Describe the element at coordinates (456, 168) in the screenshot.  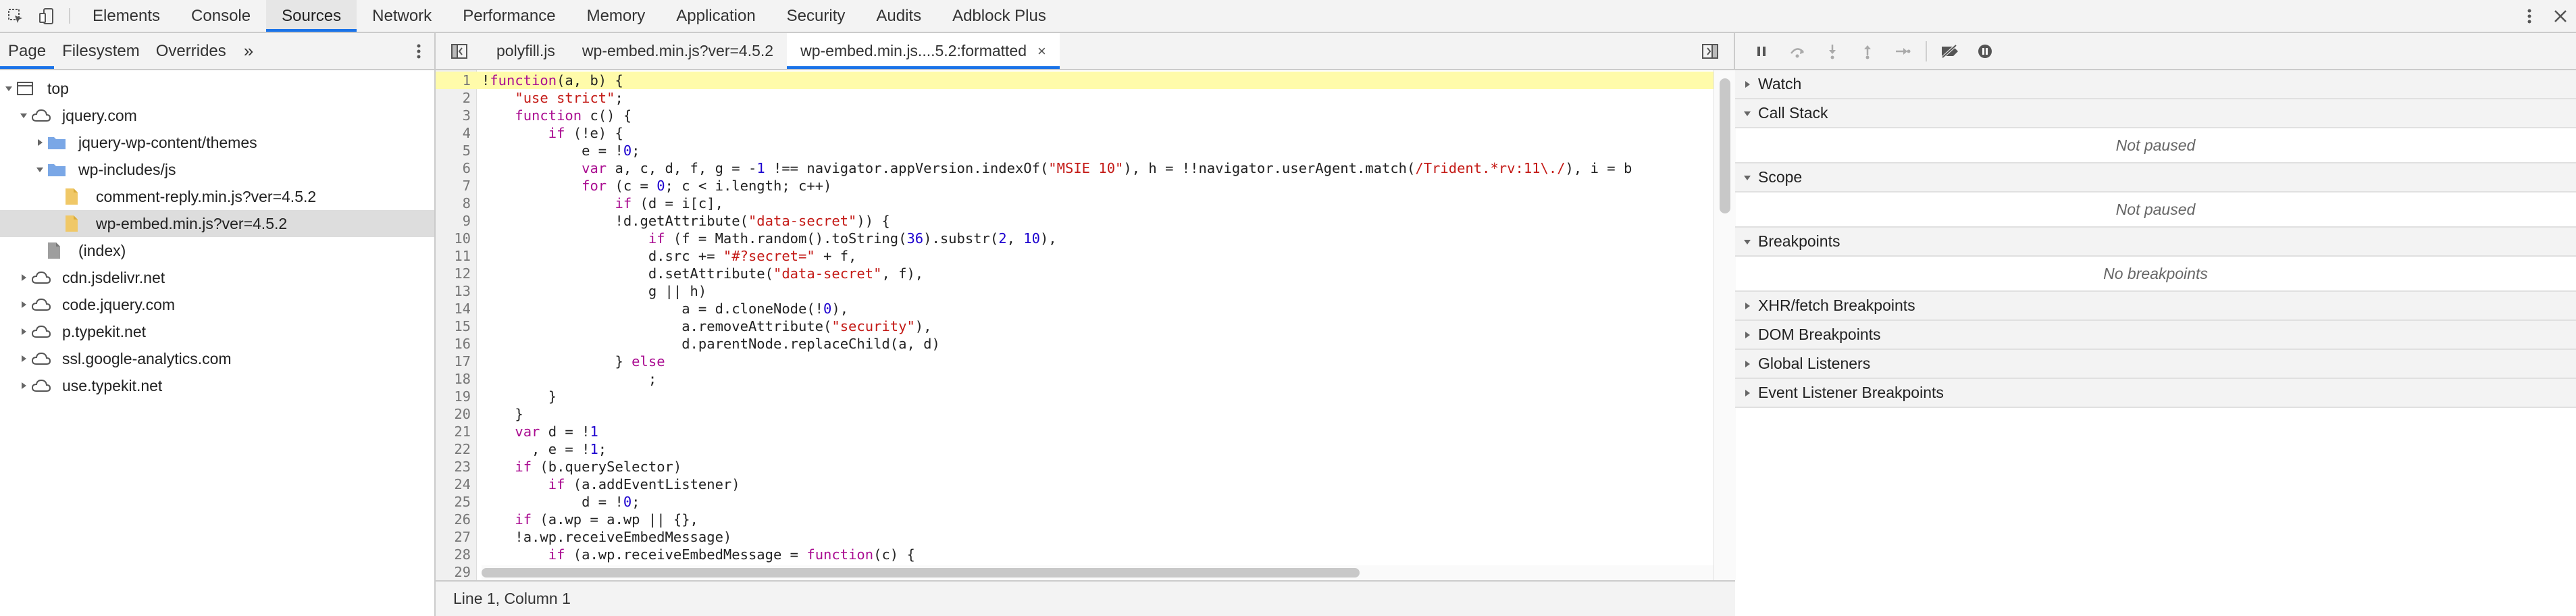
I see `line-number: 6` at that location.